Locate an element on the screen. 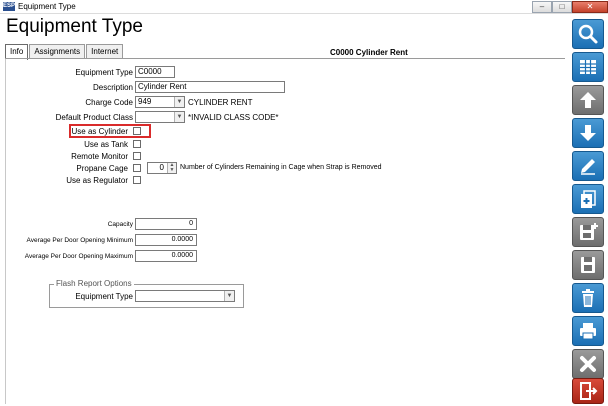 Image resolution: width=608 pixels, height=406 pixels. app-icon: ESP is located at coordinates (9, 6).